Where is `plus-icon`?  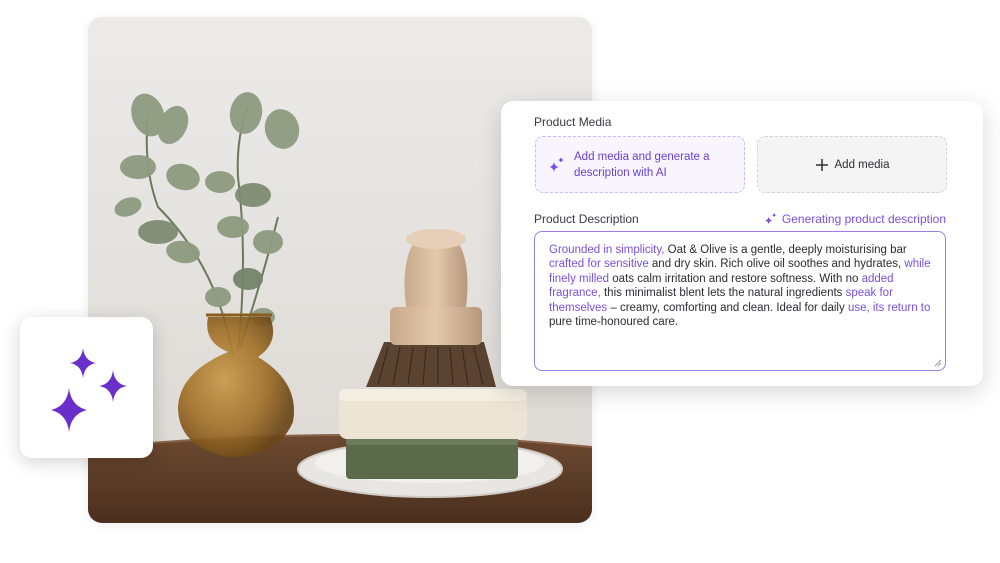 plus-icon is located at coordinates (821, 164).